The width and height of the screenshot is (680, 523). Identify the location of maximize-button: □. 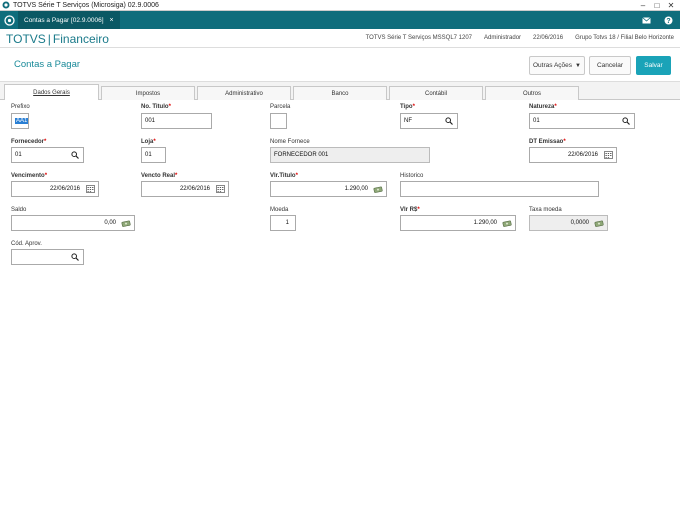
(657, 5).